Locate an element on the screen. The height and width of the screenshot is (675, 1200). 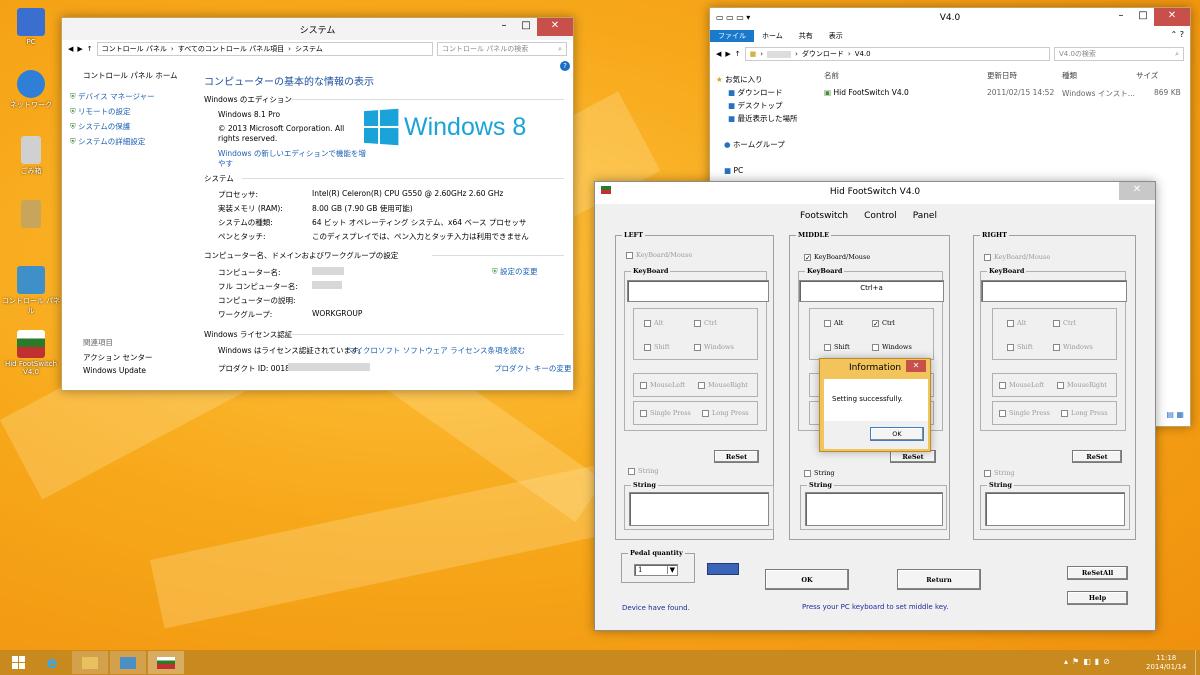
footswitch-titlebar: Hid FootSwitch V4.0 ✕ is located at coordinates (875, 193).